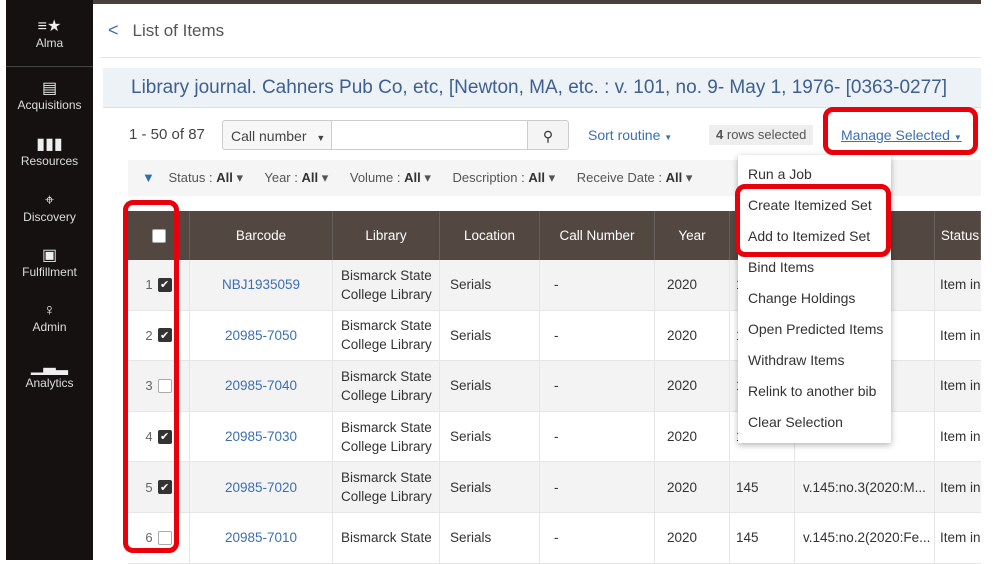  Describe the element at coordinates (630, 135) in the screenshot. I see `sort-routine-dropdown: Sort routine ▼` at that location.